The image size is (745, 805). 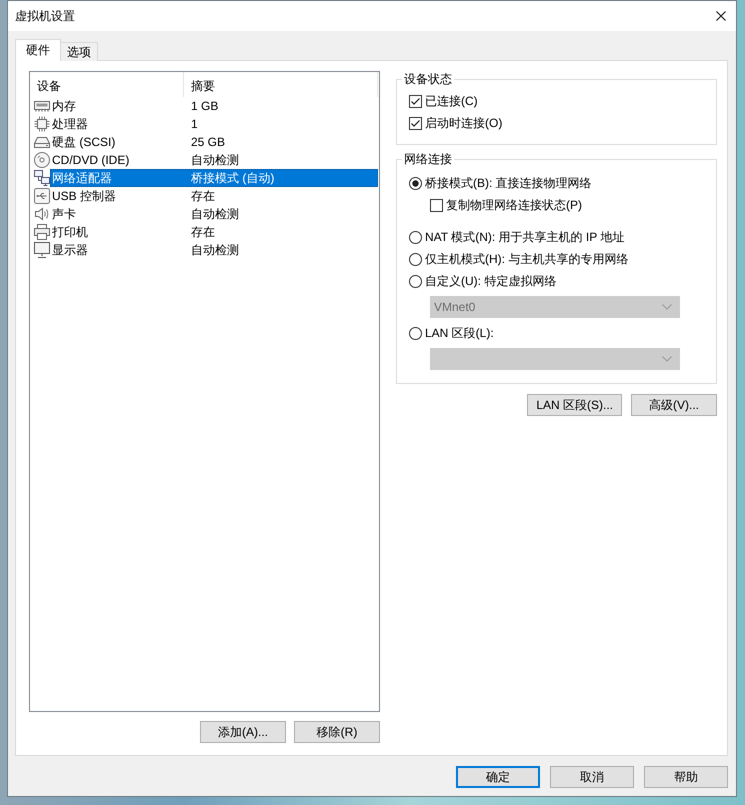 I want to click on dialog-button: 确定, so click(x=498, y=777).